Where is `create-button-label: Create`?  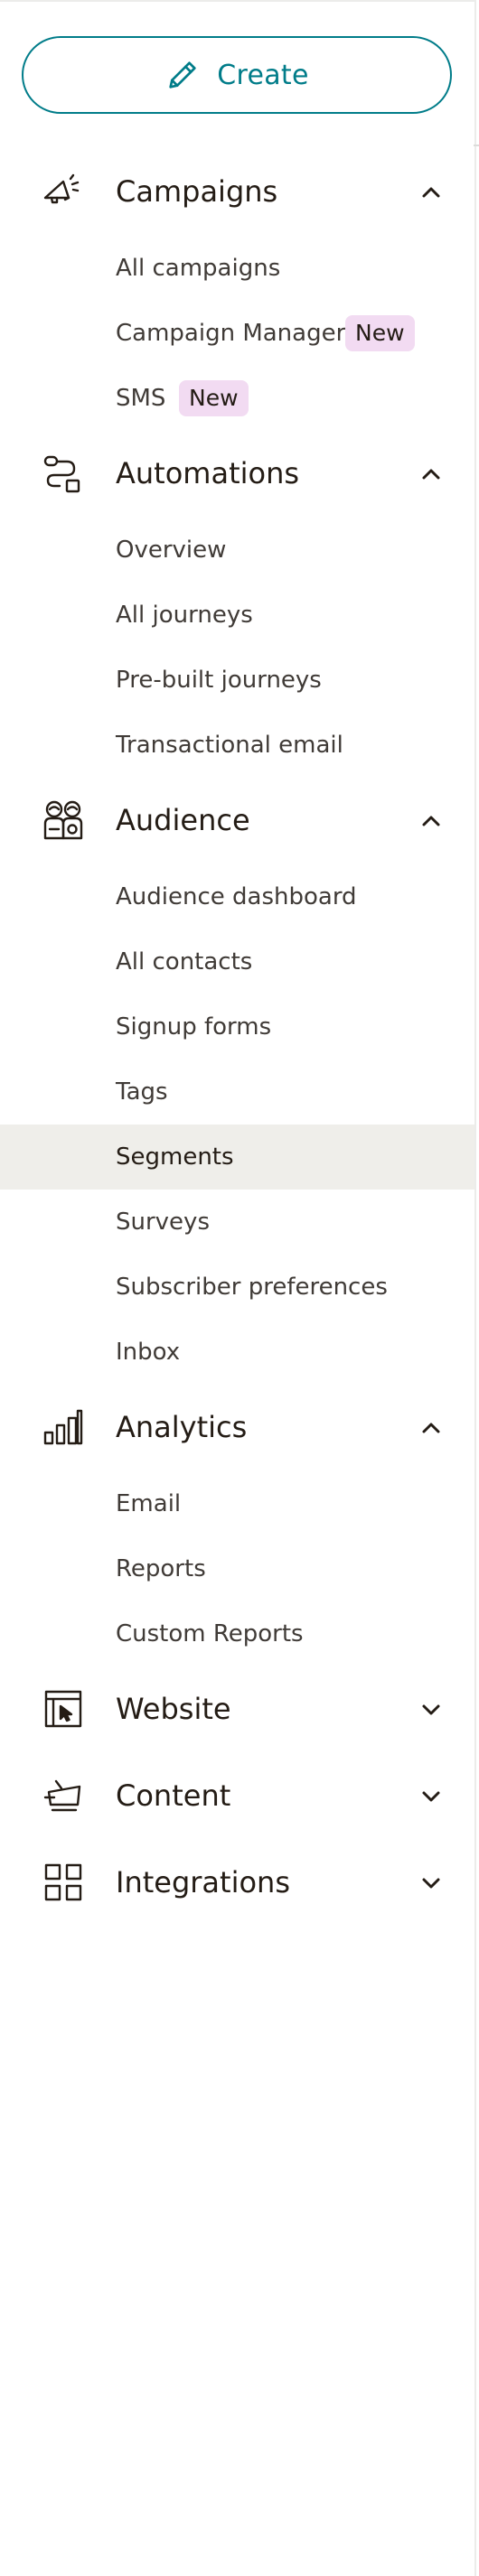 create-button-label: Create is located at coordinates (263, 75).